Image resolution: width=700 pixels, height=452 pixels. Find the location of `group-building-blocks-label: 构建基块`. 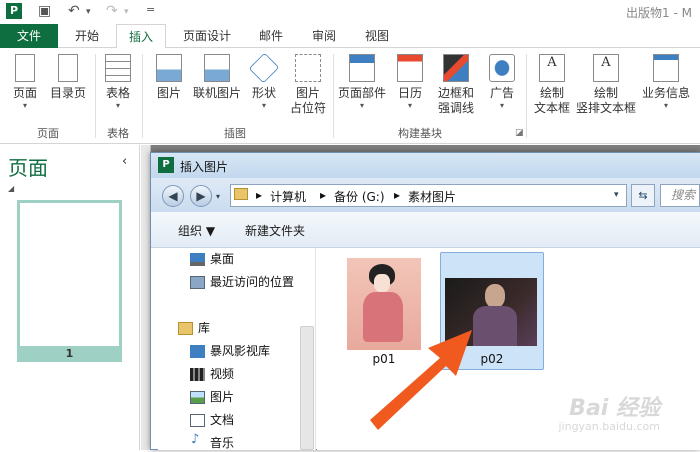

group-building-blocks-label: 构建基块 is located at coordinates (420, 133).